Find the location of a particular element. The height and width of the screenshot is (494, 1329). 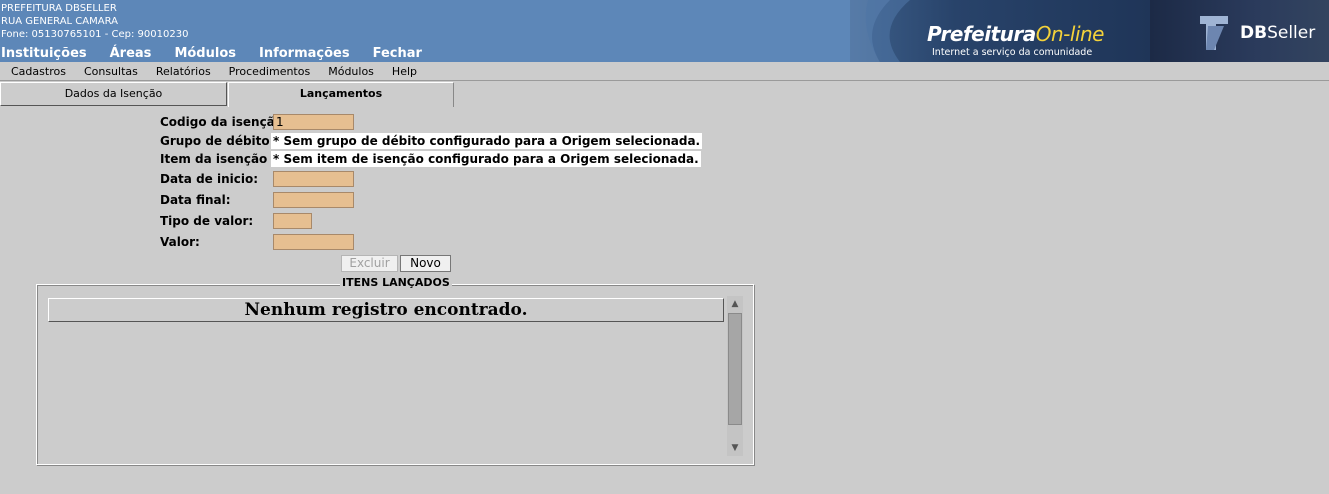

nav-instituicoes: Instituições is located at coordinates (44, 54).